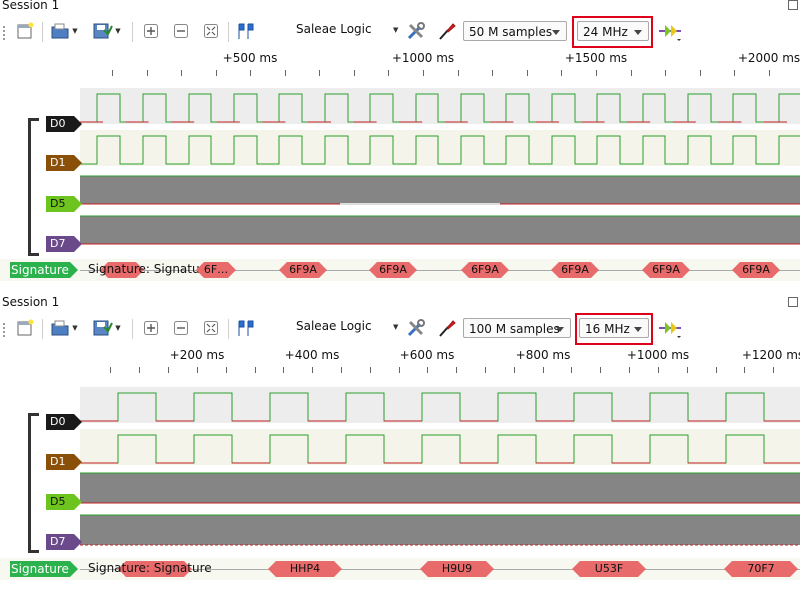  Describe the element at coordinates (197, 355) in the screenshot. I see `ruler-label: +200 ms` at that location.